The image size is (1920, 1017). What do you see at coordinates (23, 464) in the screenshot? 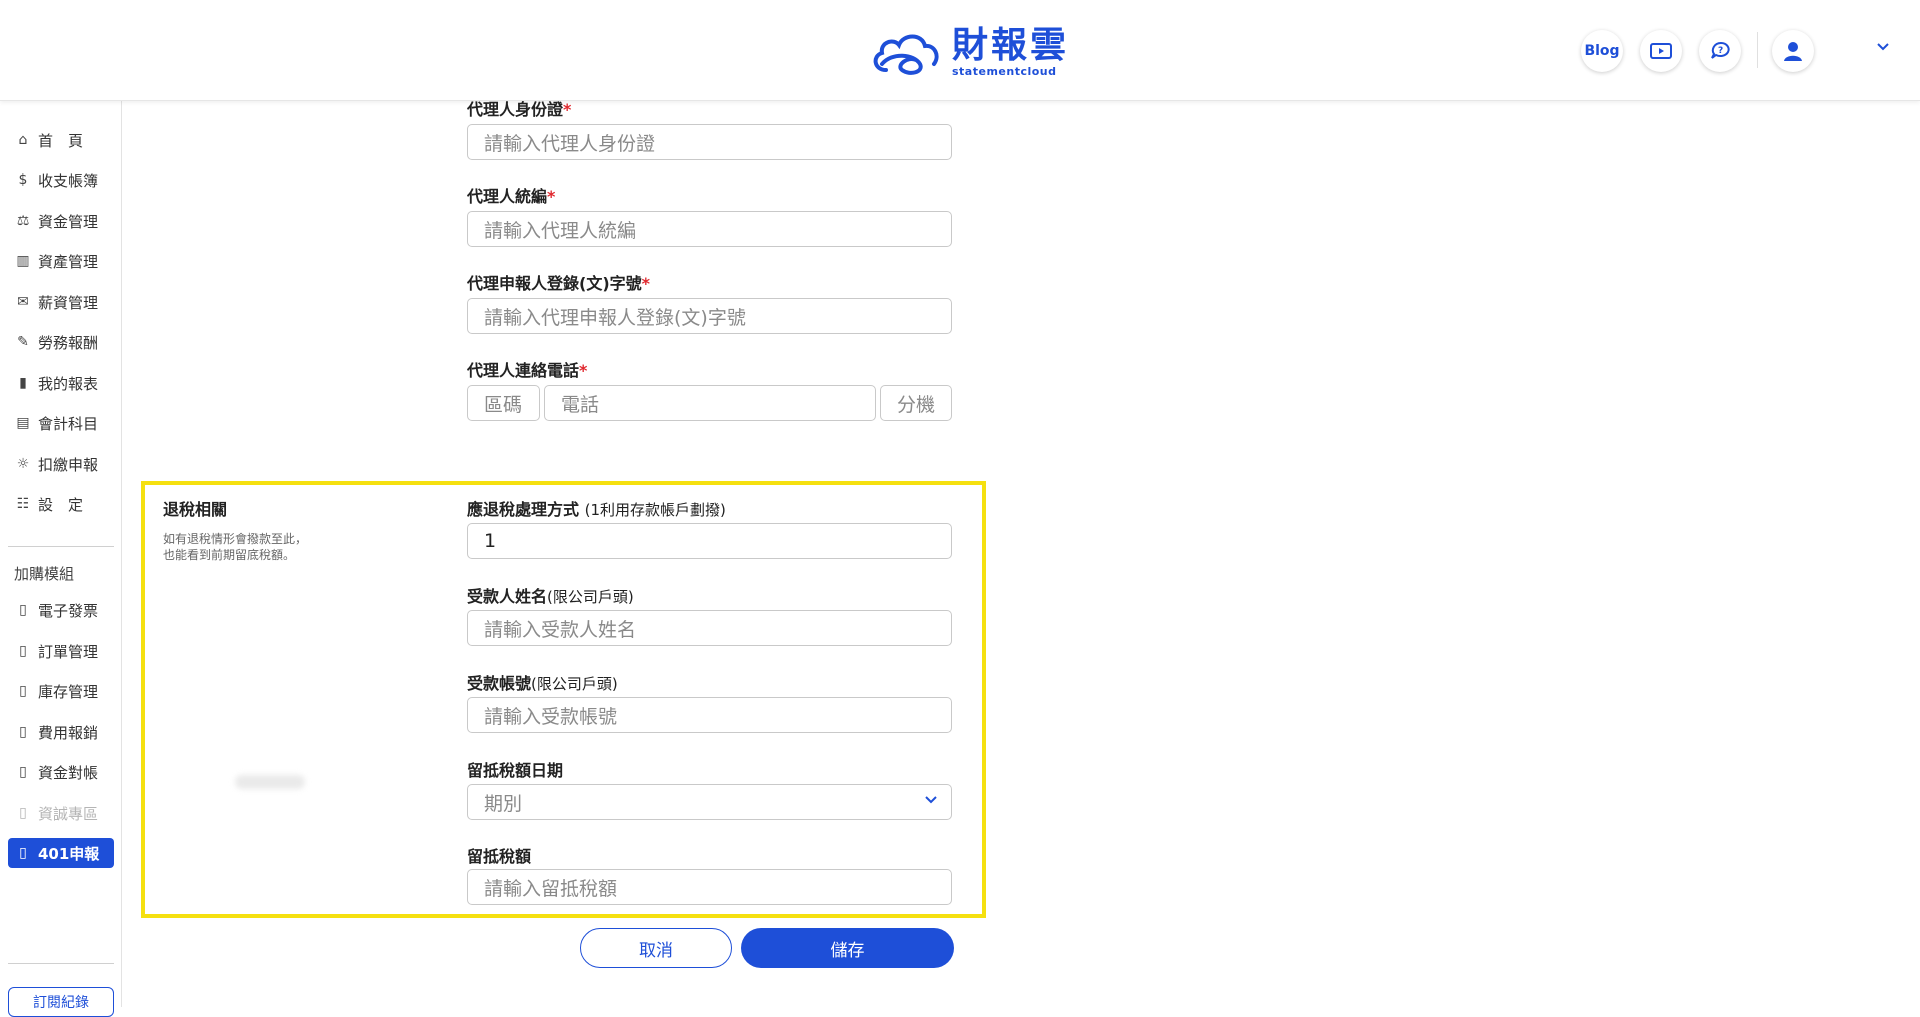
I see `withholding-icon: ☼` at bounding box center [23, 464].